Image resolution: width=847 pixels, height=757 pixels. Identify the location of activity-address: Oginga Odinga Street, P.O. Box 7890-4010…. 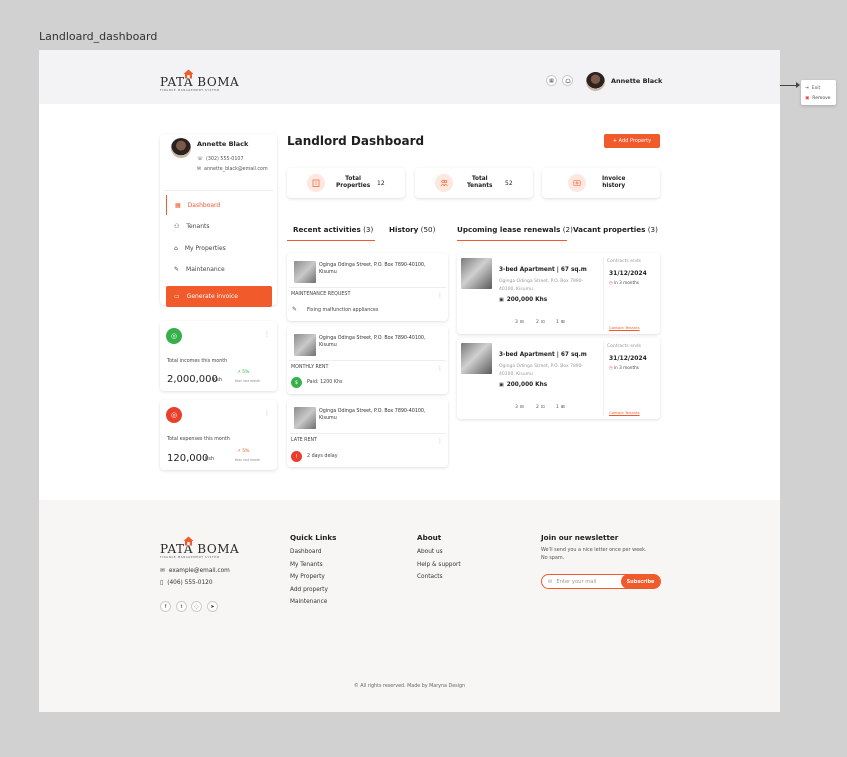
(372, 269).